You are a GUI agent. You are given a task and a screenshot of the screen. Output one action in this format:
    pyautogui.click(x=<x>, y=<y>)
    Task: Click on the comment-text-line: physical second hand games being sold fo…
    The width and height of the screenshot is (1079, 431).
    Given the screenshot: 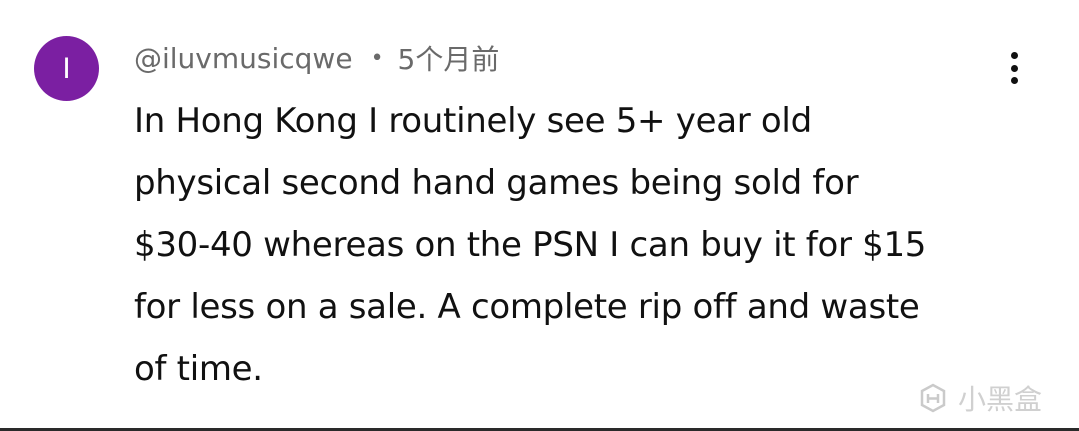 What is the action you would take?
    pyautogui.click(x=496, y=183)
    